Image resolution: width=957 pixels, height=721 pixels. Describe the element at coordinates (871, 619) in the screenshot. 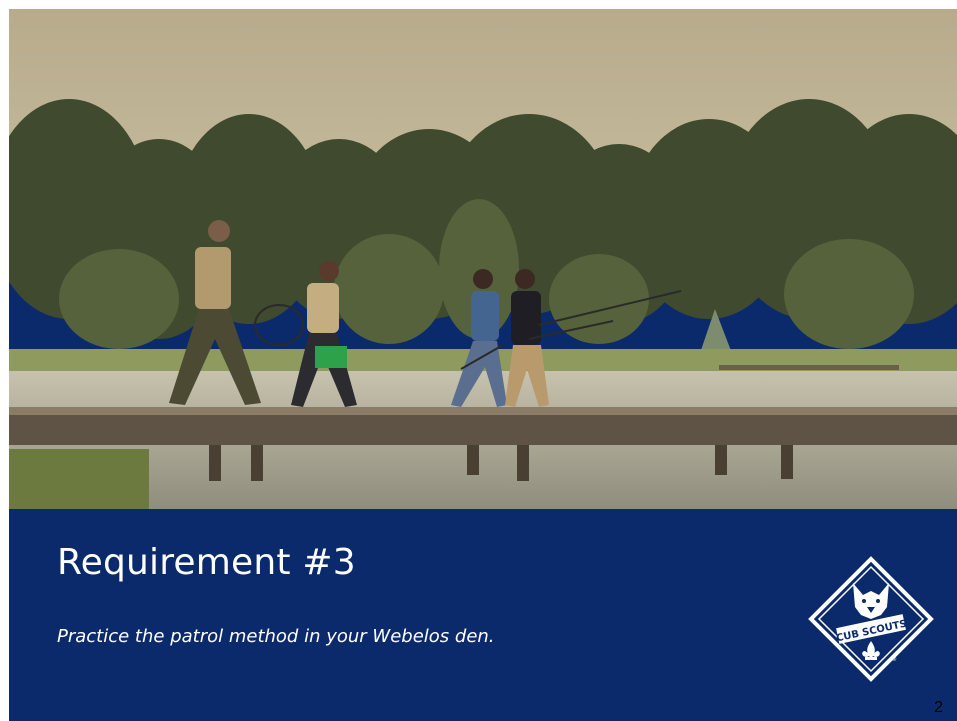

I see `cub-scouts-logo-icon: CUB SCOUTS ®` at that location.